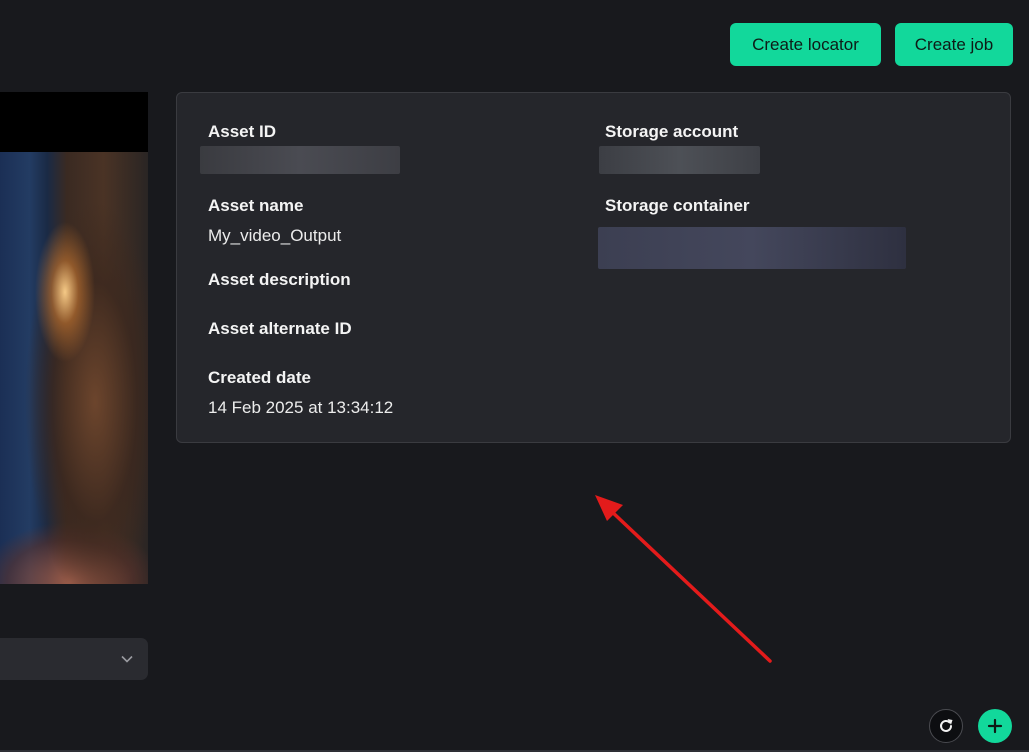 Image resolution: width=1029 pixels, height=752 pixels. I want to click on refresh-icon, so click(946, 725).